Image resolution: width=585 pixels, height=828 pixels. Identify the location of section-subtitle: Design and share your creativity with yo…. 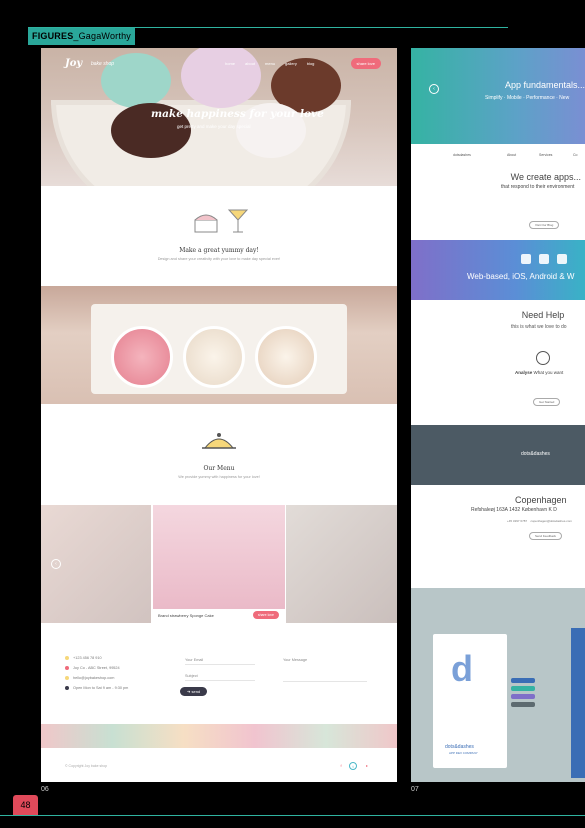
(219, 259).